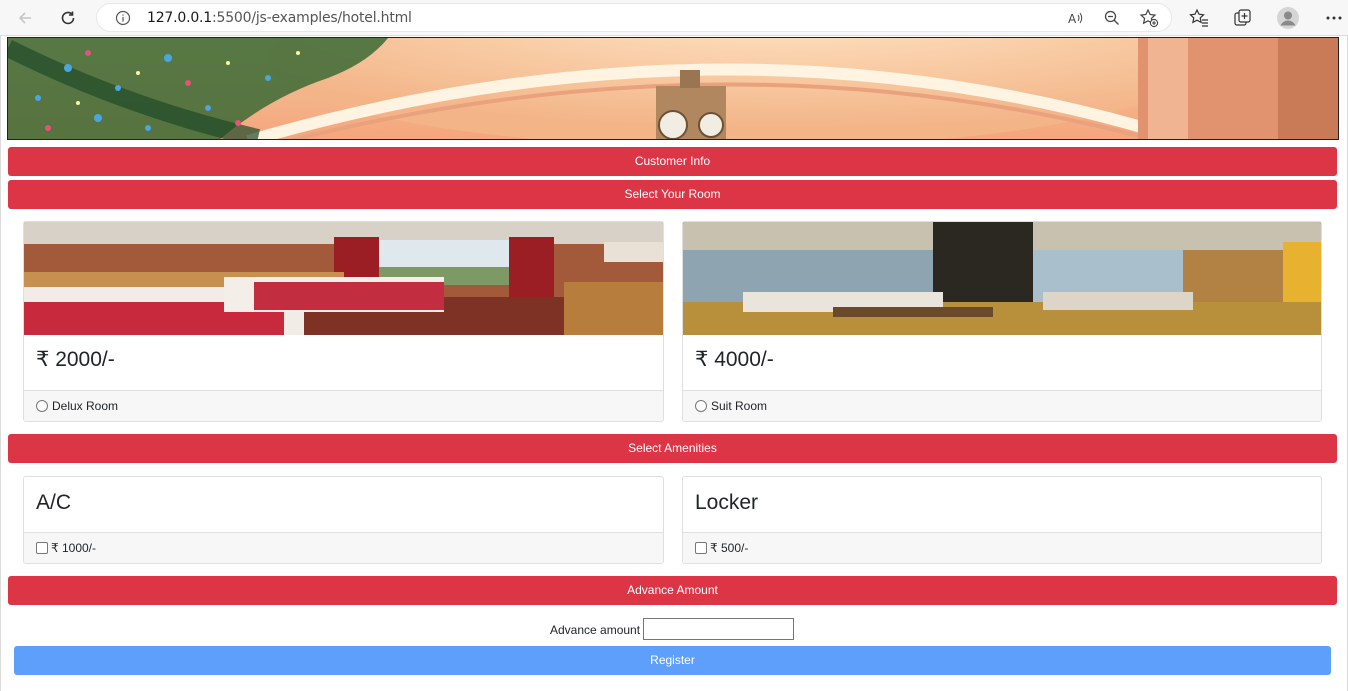 Image resolution: width=1348 pixels, height=691 pixels. What do you see at coordinates (1072, 19) in the screenshot?
I see `svg-text: A` at bounding box center [1072, 19].